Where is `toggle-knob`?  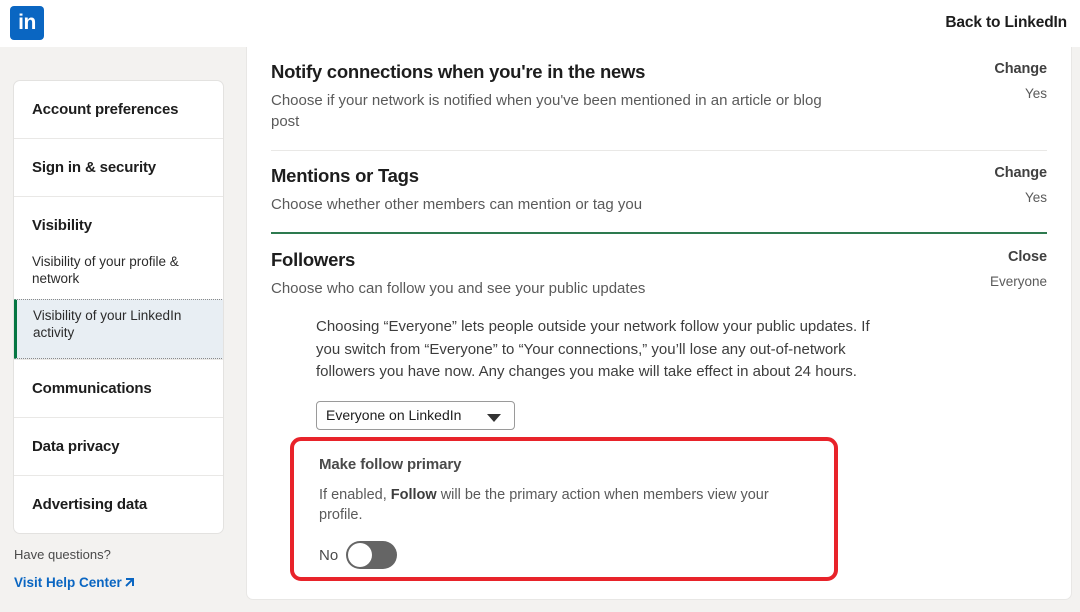
toggle-knob is located at coordinates (360, 555).